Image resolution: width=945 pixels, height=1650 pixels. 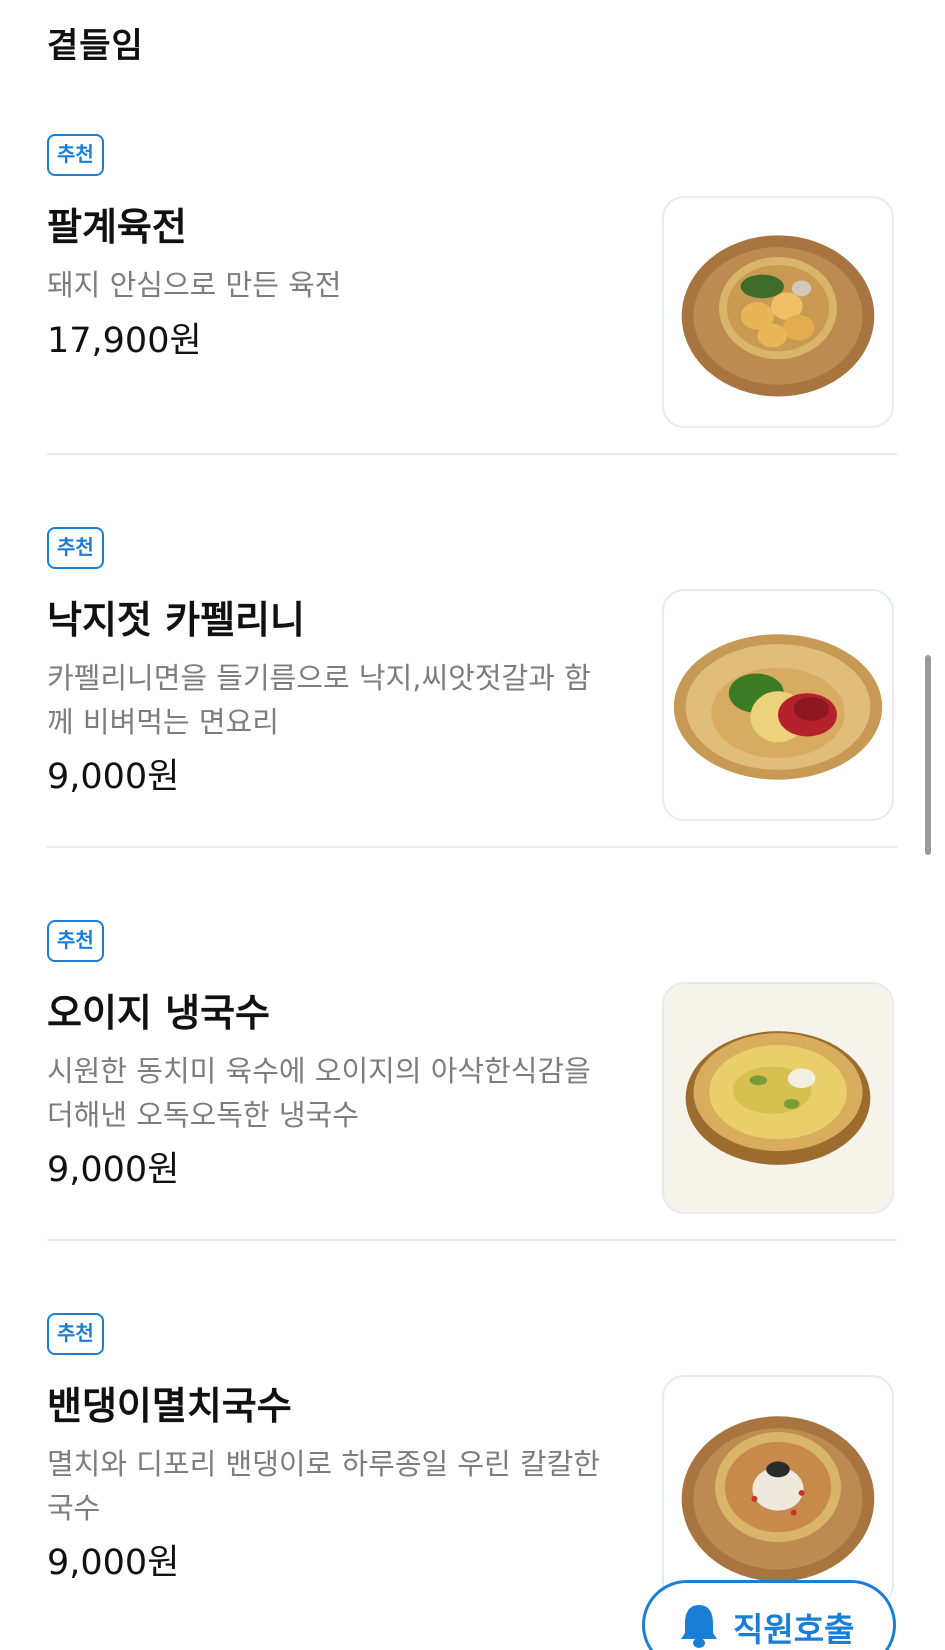 I want to click on food-image-naengguksu, so click(x=778, y=1098).